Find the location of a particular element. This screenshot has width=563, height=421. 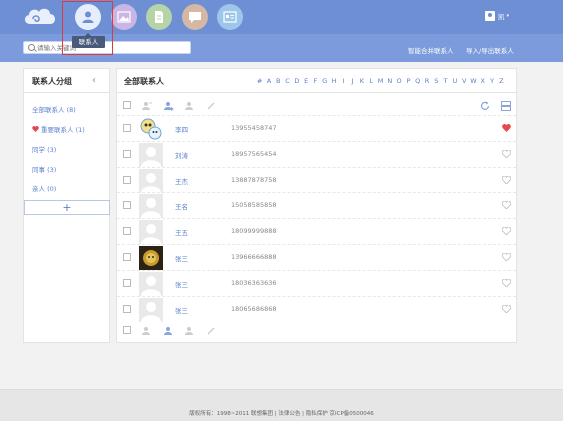

letter-index-item: I is located at coordinates (343, 81).